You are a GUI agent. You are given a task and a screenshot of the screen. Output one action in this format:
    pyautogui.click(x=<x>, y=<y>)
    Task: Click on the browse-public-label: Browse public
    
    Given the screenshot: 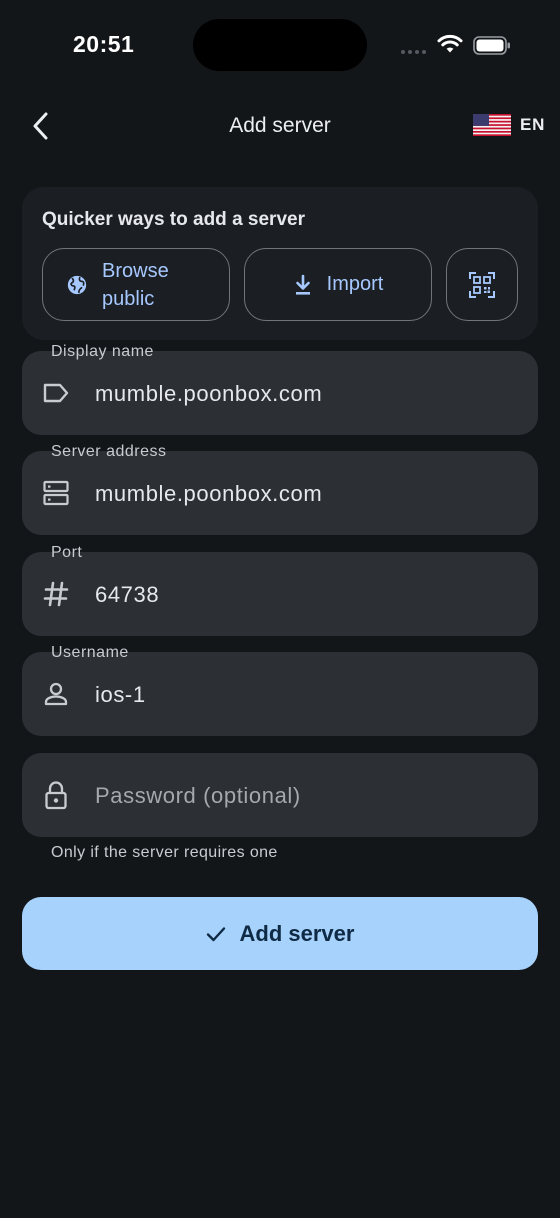 What is the action you would take?
    pyautogui.click(x=135, y=284)
    